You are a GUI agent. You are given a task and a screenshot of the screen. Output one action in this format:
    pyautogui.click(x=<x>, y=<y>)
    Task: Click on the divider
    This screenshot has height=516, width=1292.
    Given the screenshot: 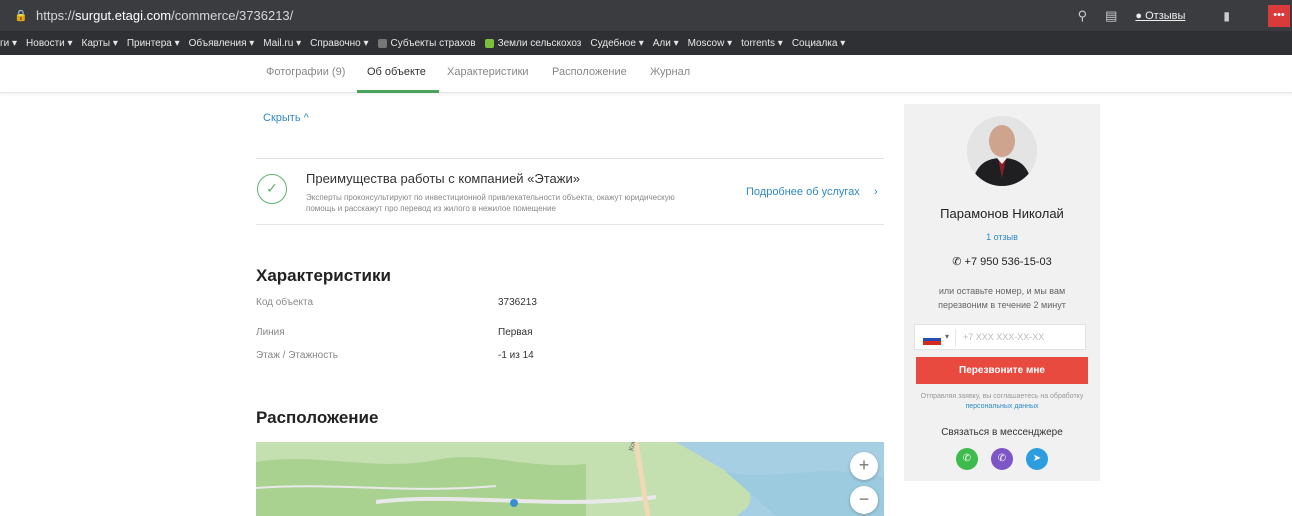 What is the action you would take?
    pyautogui.click(x=955, y=338)
    